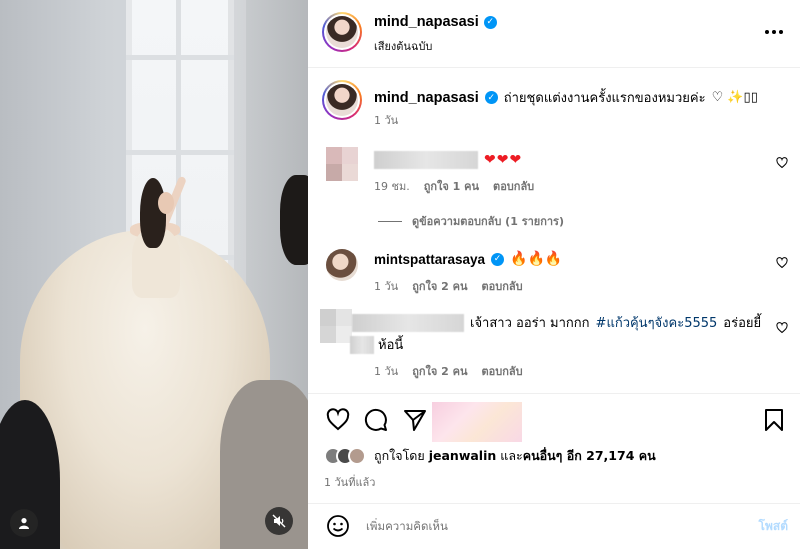  I want to click on view-replies-label: ดูข้อความตอบกลับ (1 รายการ), so click(488, 221).